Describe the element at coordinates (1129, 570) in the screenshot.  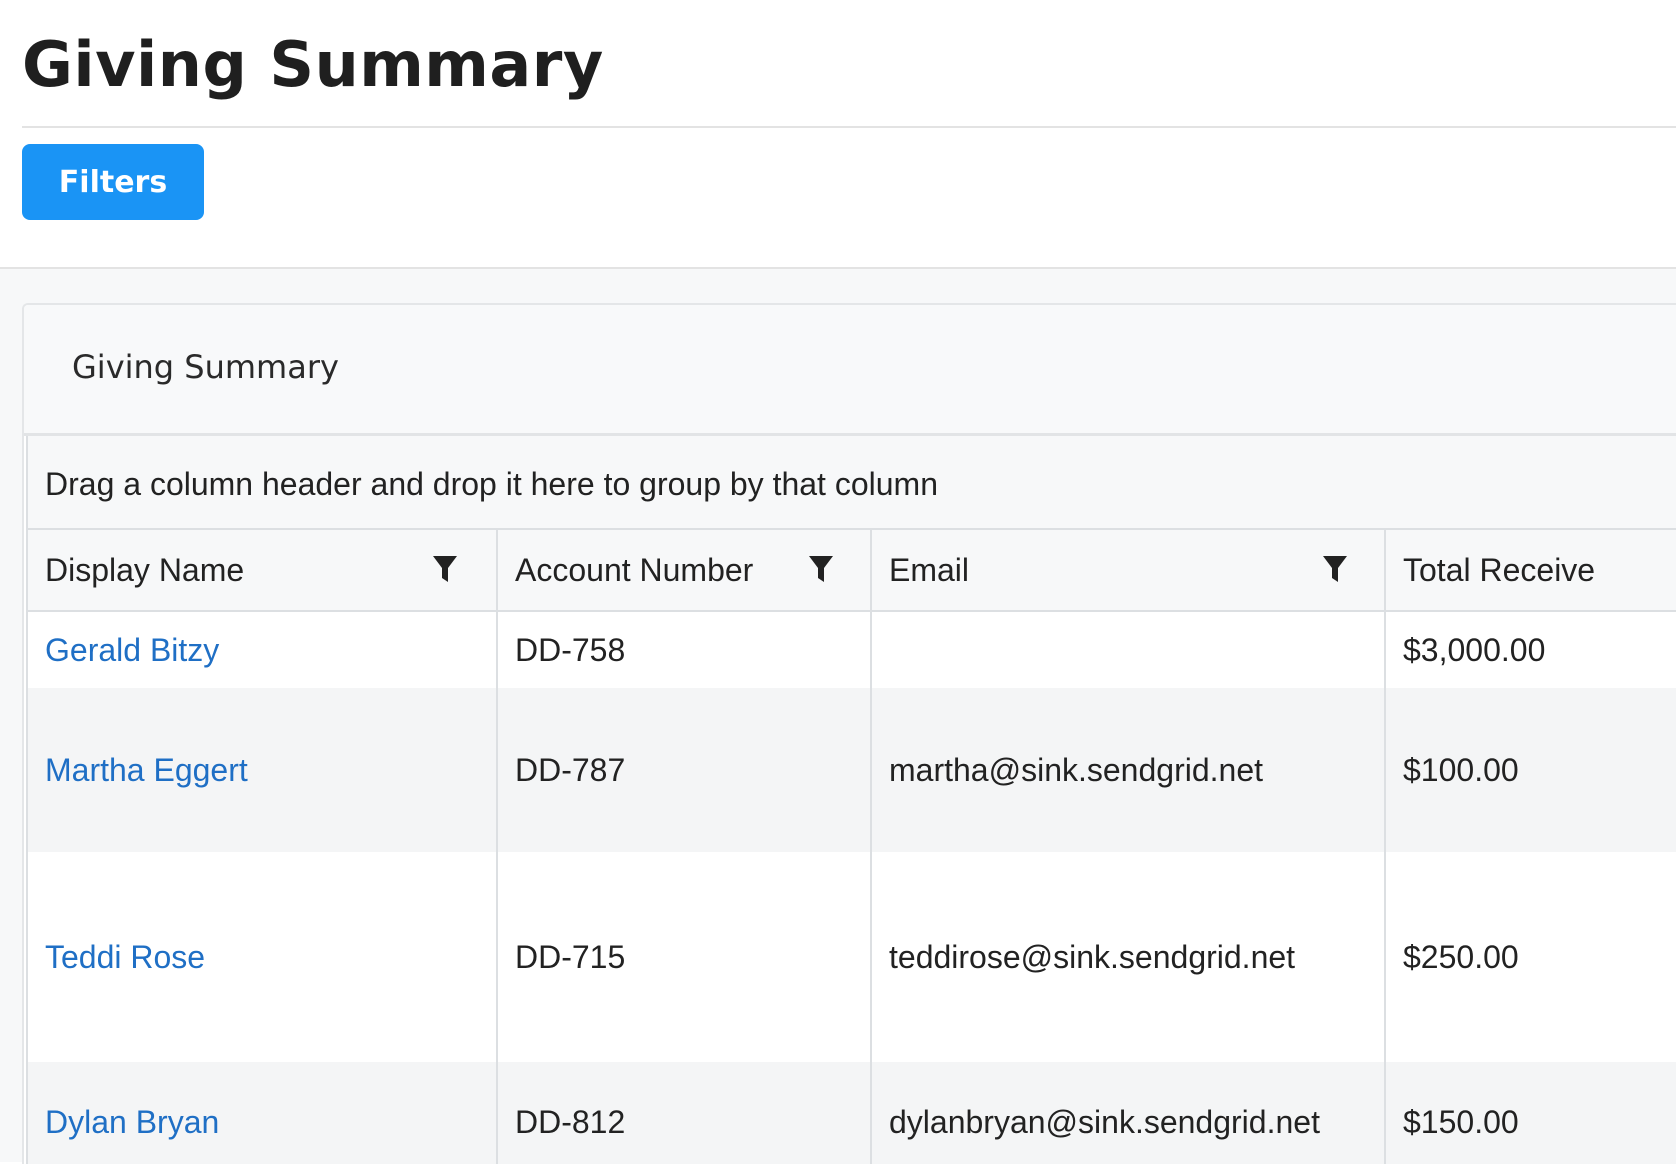
I see `column-header-email: Email` at that location.